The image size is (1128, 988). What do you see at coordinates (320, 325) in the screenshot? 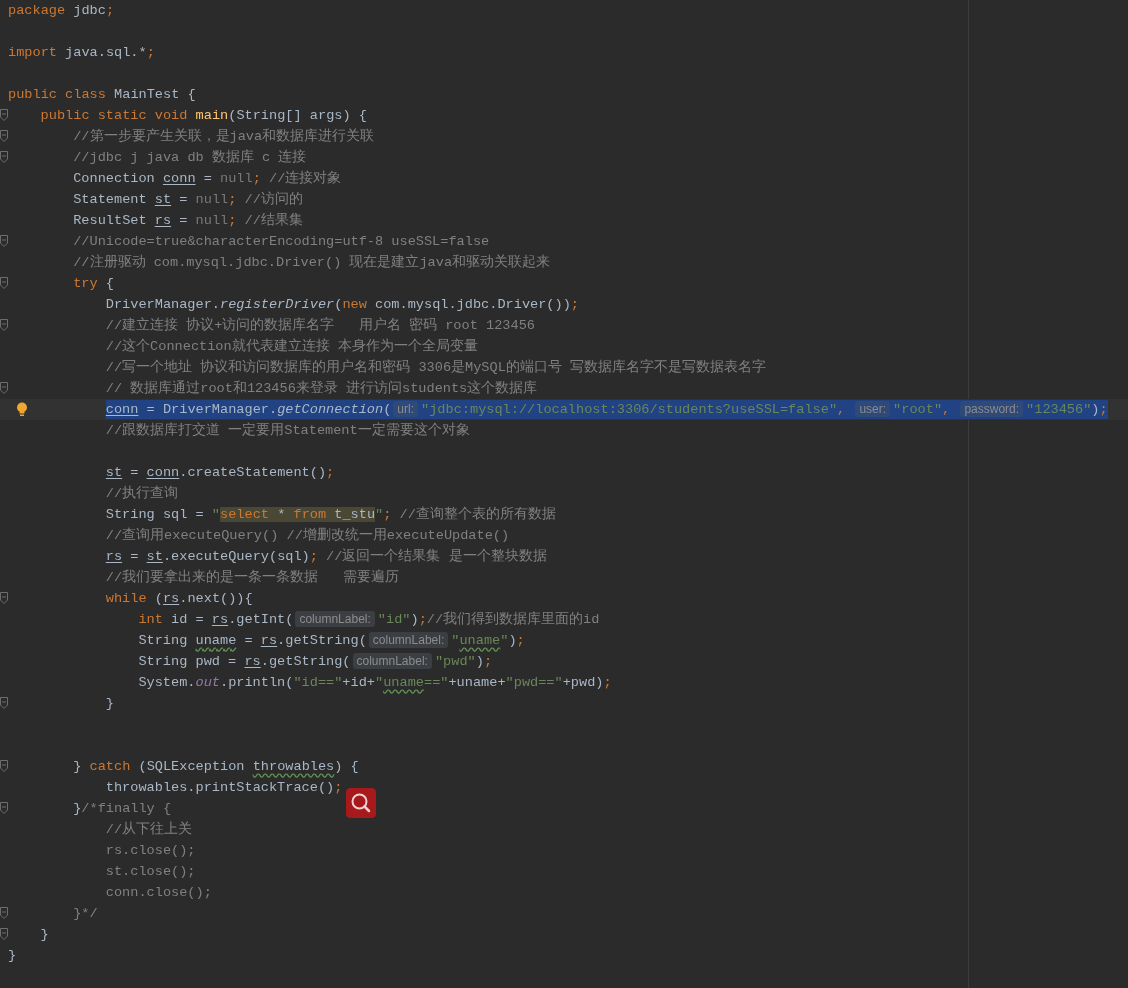
I see `code-line: //建立连接 协议+访问的数据库名字 用户名 密码 root 123456` at bounding box center [320, 325].